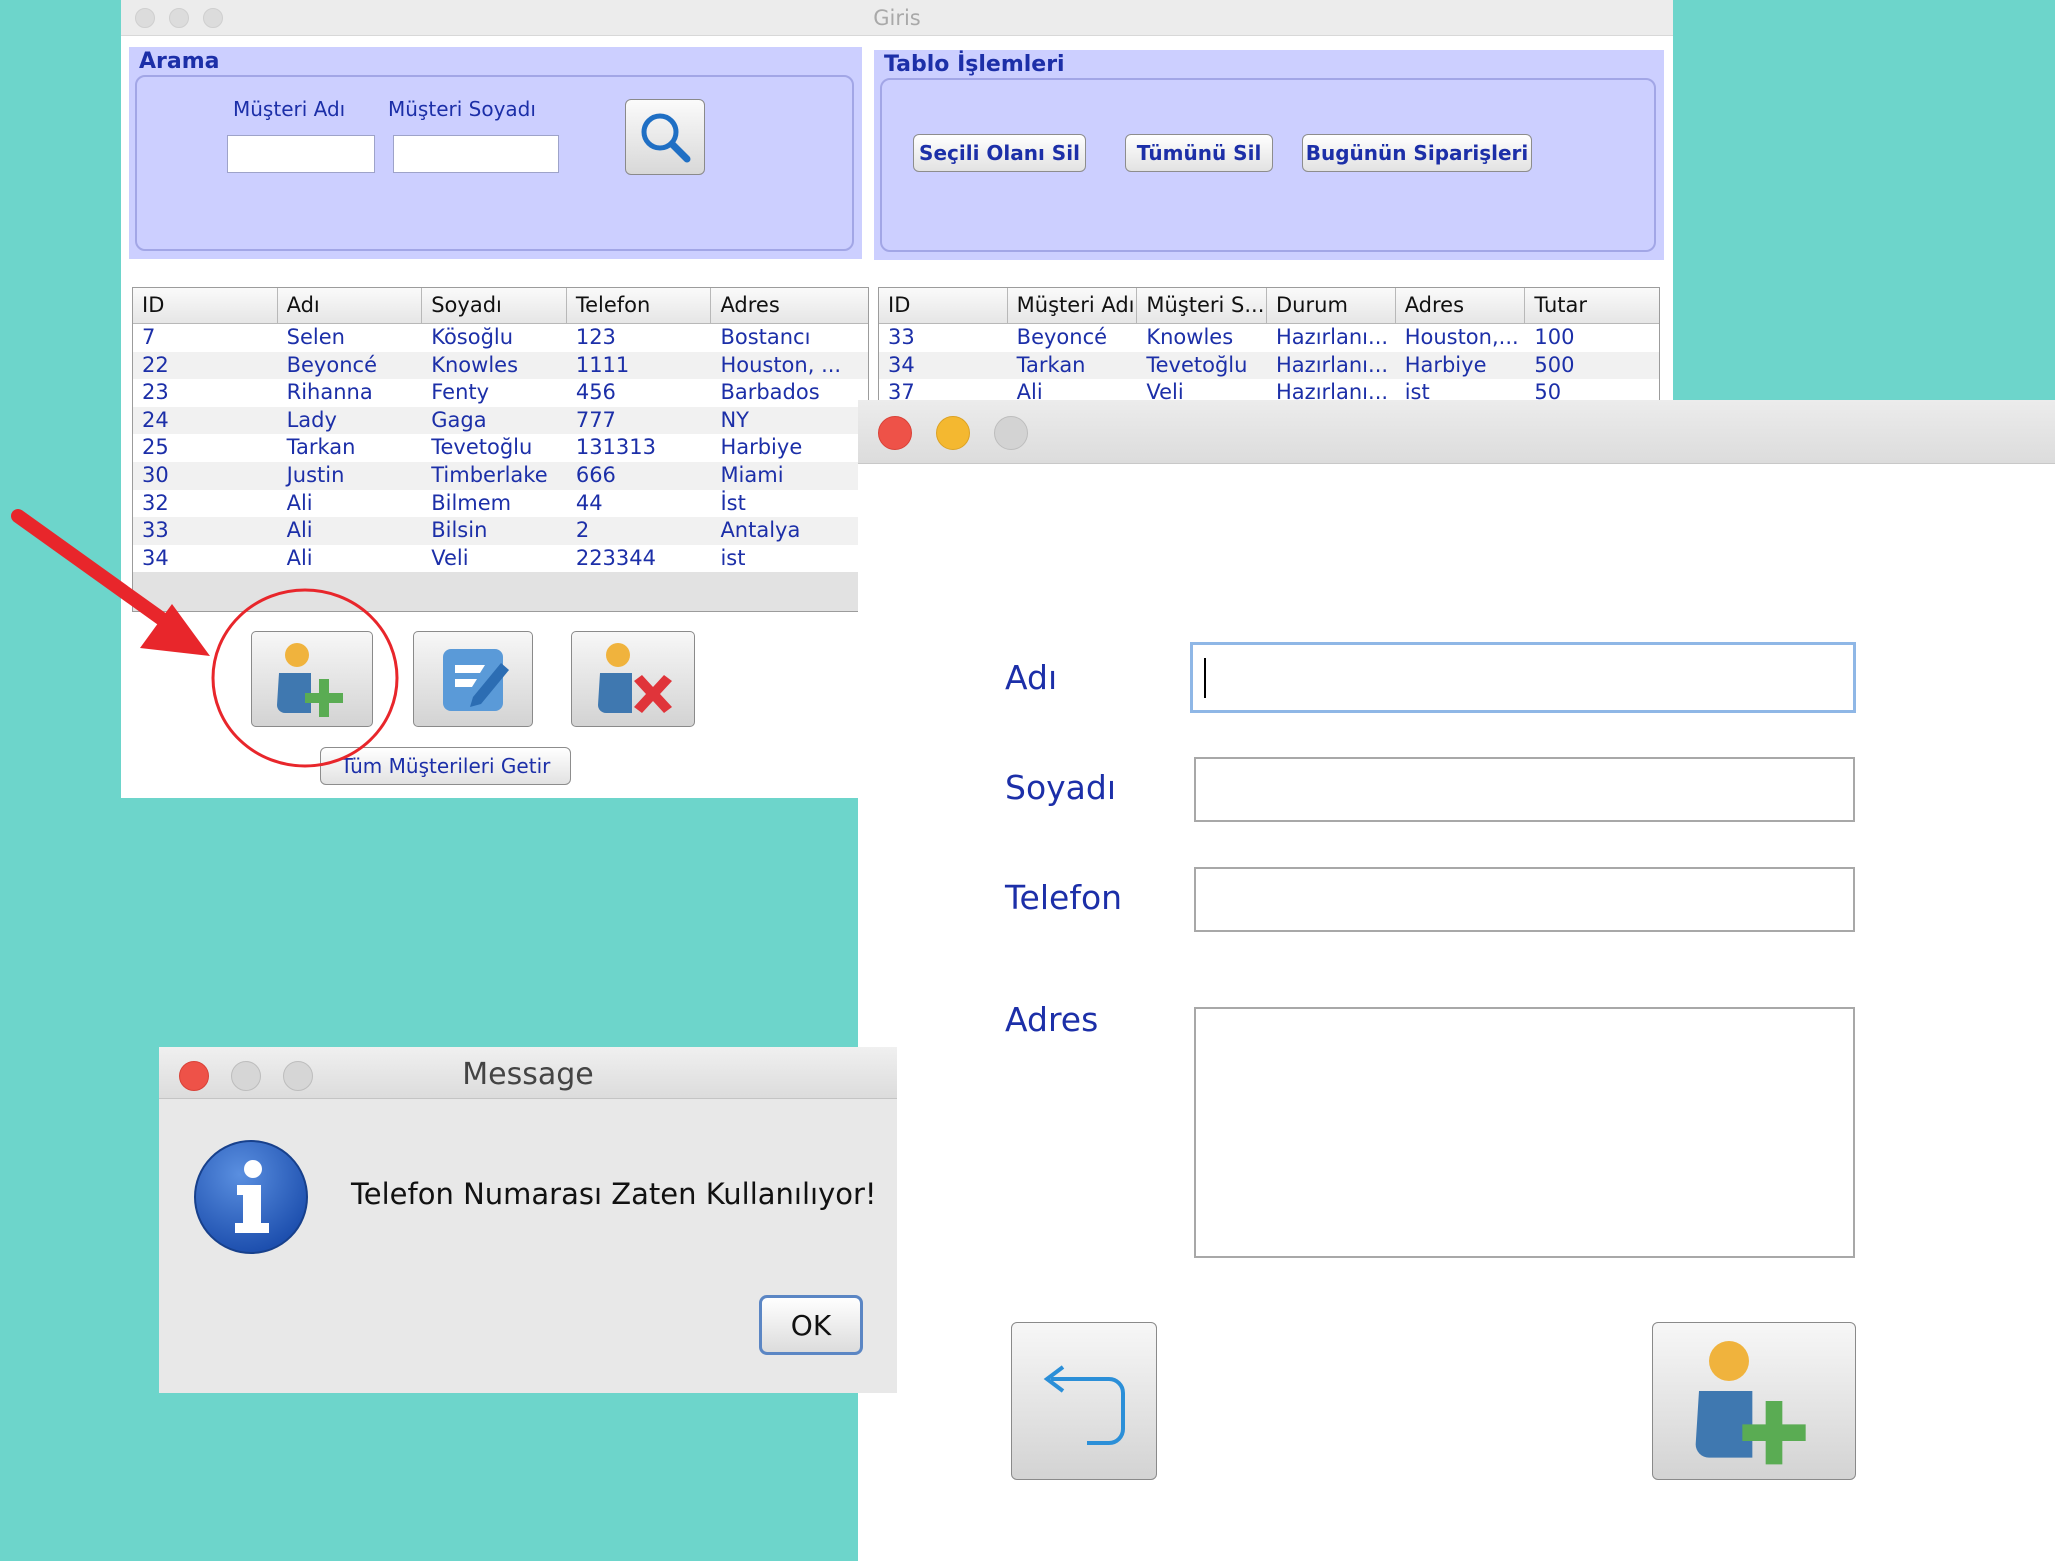 The width and height of the screenshot is (2055, 1561). I want to click on column-header: Müşteri Adı, so click(1073, 306).